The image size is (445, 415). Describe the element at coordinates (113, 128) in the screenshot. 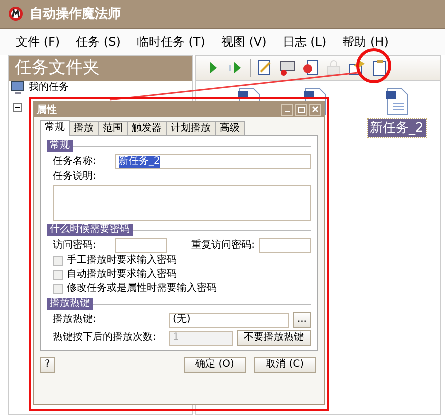

I see `tab: 范围` at that location.